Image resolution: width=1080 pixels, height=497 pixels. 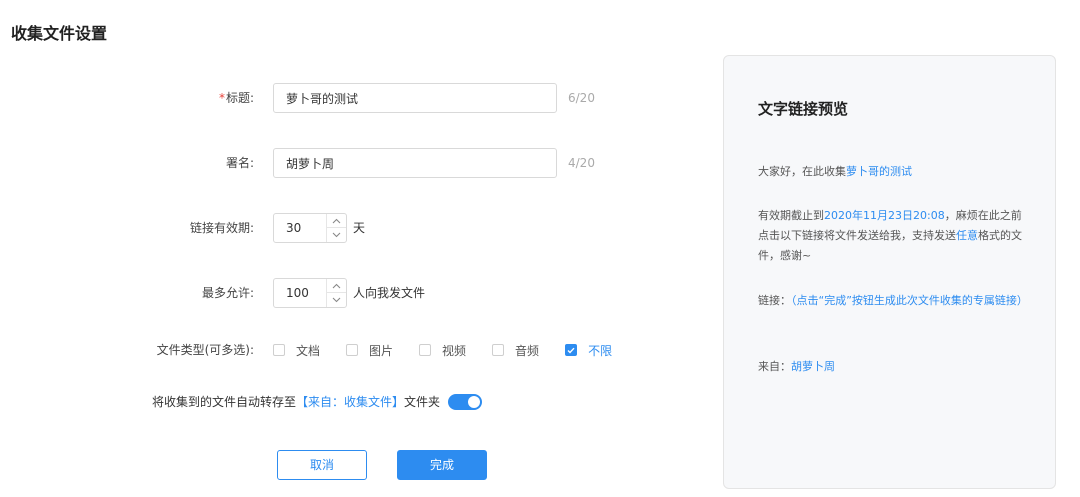 I want to click on title-input, so click(x=415, y=98).